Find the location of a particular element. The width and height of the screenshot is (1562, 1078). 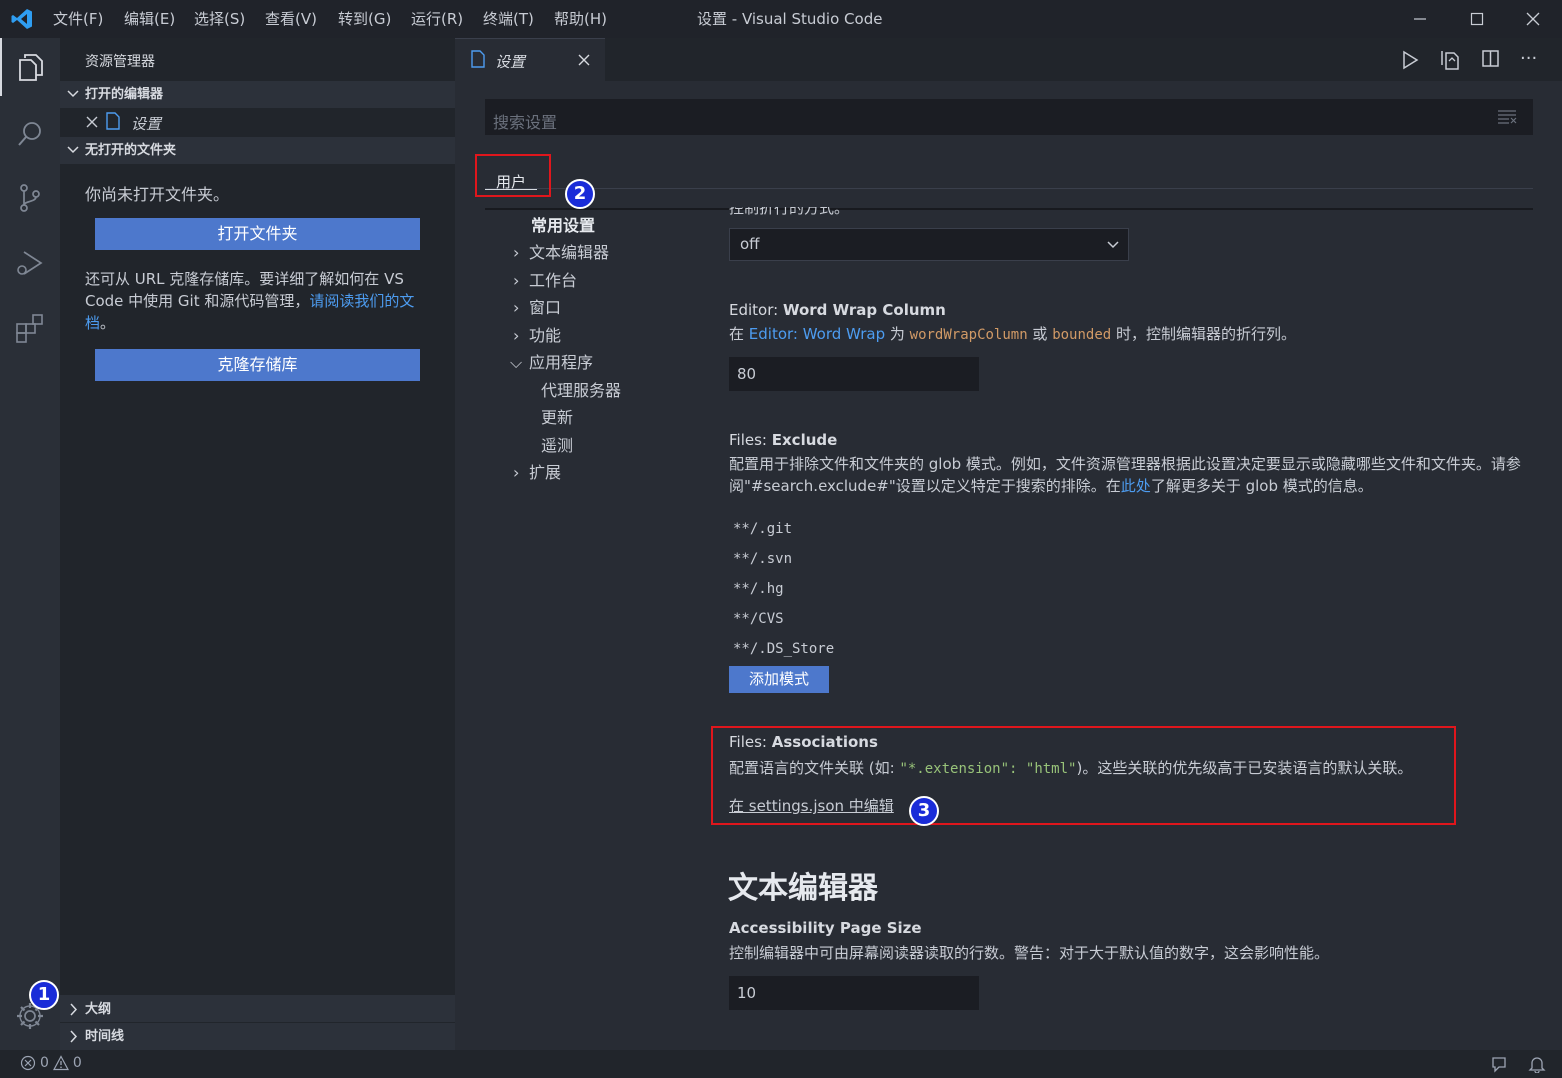

menu-go: 转到(G) is located at coordinates (364, 19).